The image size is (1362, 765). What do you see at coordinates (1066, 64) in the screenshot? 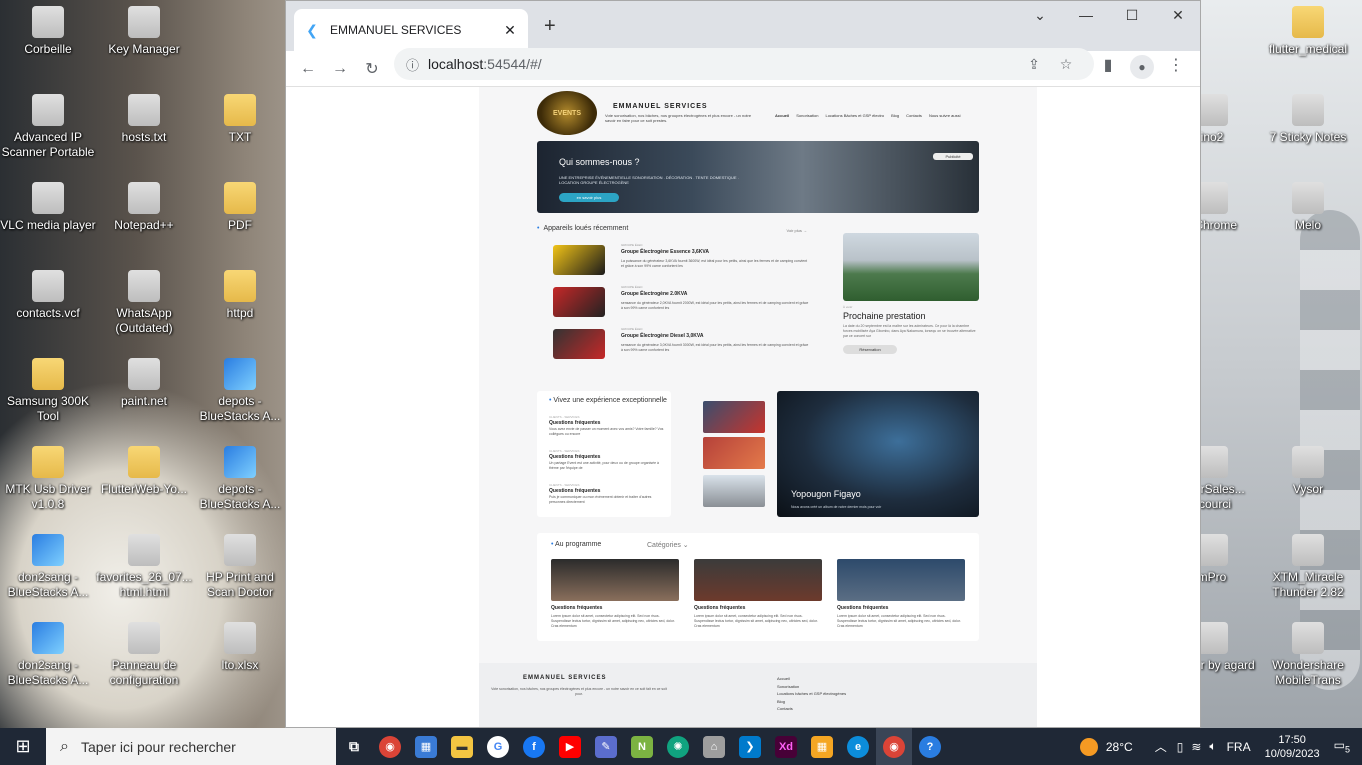
I see `bookmark-star-icon: ☆` at bounding box center [1066, 64].